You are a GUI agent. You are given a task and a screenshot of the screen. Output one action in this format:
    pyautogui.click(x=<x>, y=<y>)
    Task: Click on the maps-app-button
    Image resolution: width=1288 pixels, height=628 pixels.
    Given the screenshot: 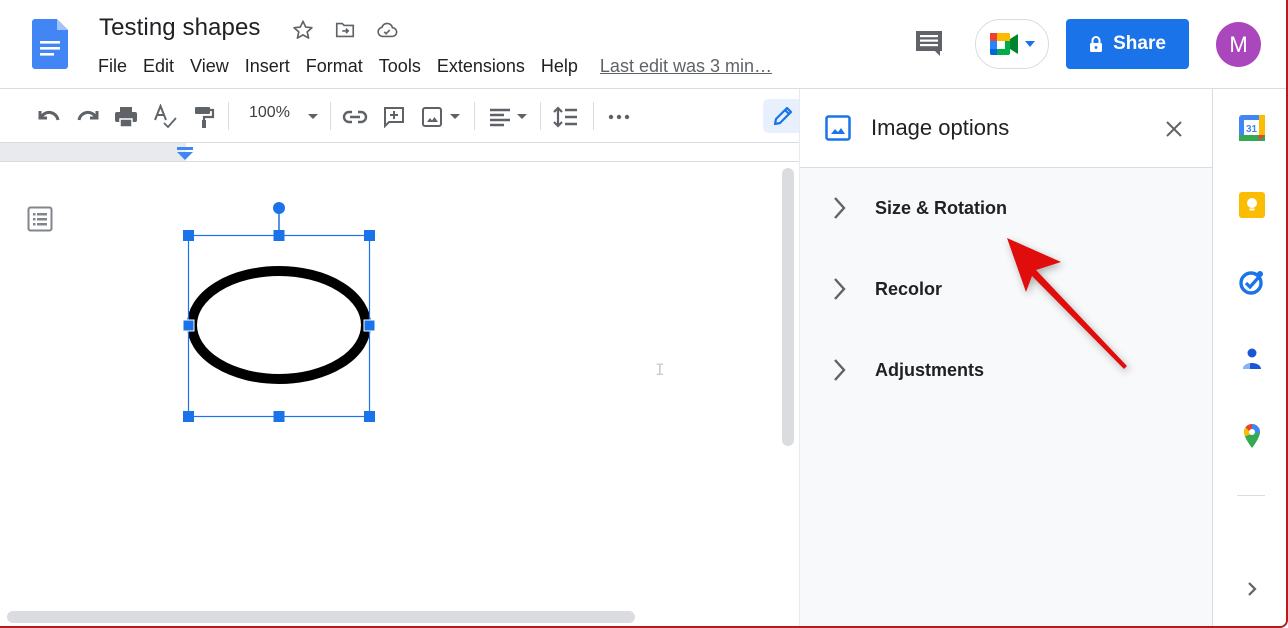 What is the action you would take?
    pyautogui.click(x=1252, y=436)
    